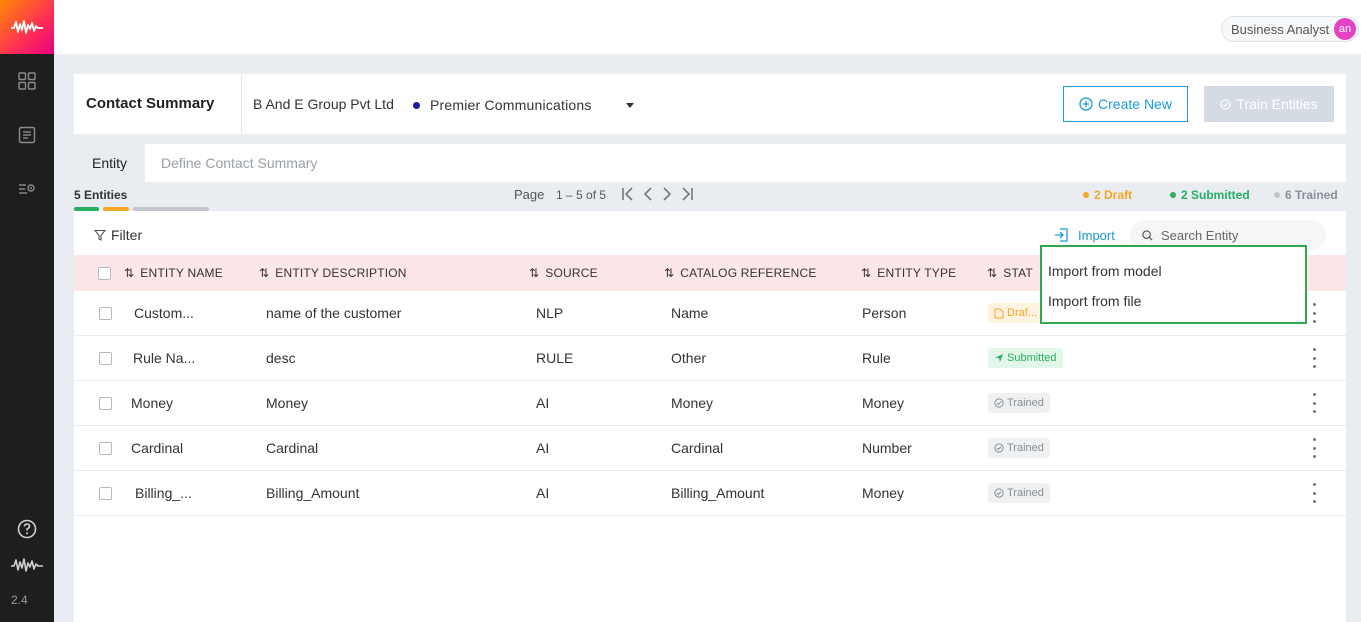 Image resolution: width=1361 pixels, height=622 pixels. Describe the element at coordinates (687, 194) in the screenshot. I see `last-page-icon` at that location.